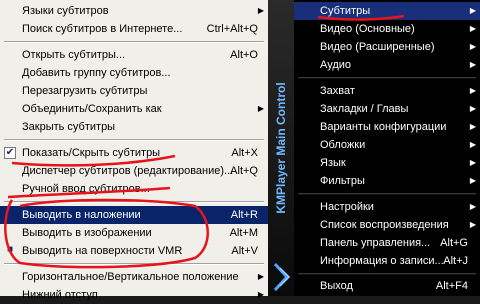 The height and width of the screenshot is (304, 480). What do you see at coordinates (134, 11) in the screenshot?
I see `menu-item-subtitle-languages: Языки субтитров ▶` at bounding box center [134, 11].